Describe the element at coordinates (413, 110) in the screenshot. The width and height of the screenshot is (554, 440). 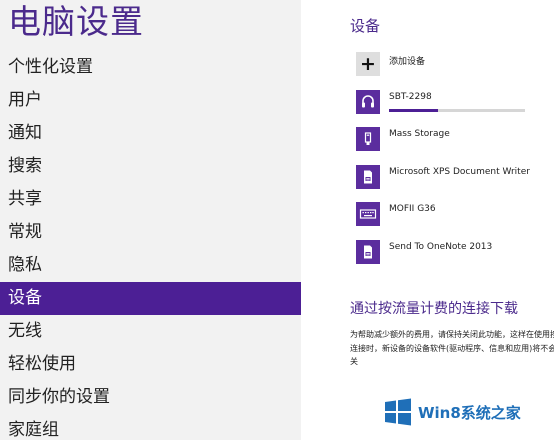
I see `device-progress-fill` at that location.